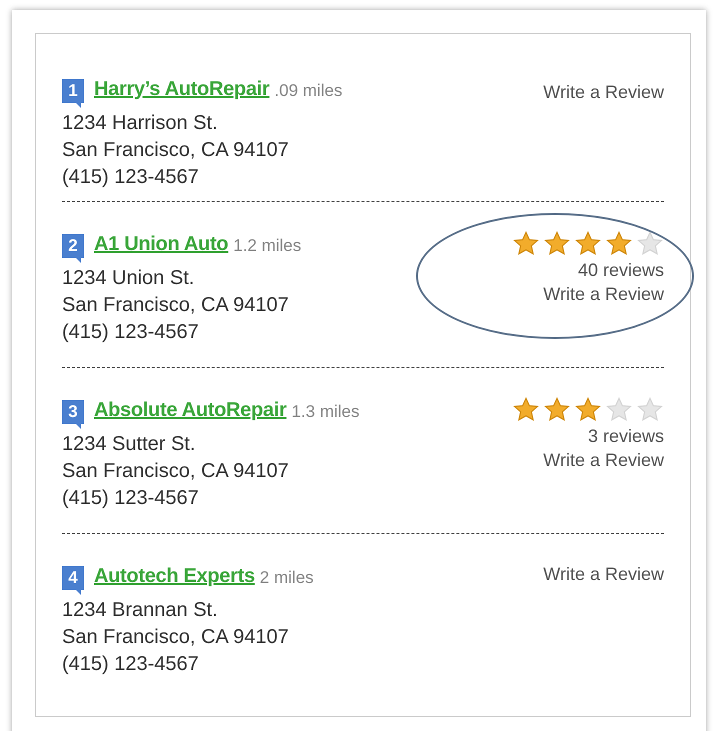 The height and width of the screenshot is (731, 716). I want to click on review-count: 3 reviews, so click(626, 436).